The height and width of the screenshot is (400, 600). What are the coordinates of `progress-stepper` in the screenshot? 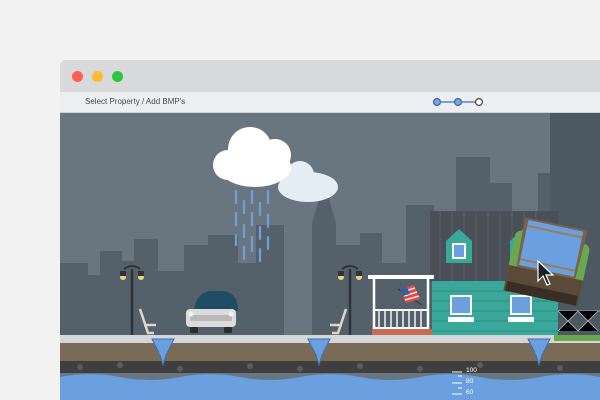 It's located at (457, 102).